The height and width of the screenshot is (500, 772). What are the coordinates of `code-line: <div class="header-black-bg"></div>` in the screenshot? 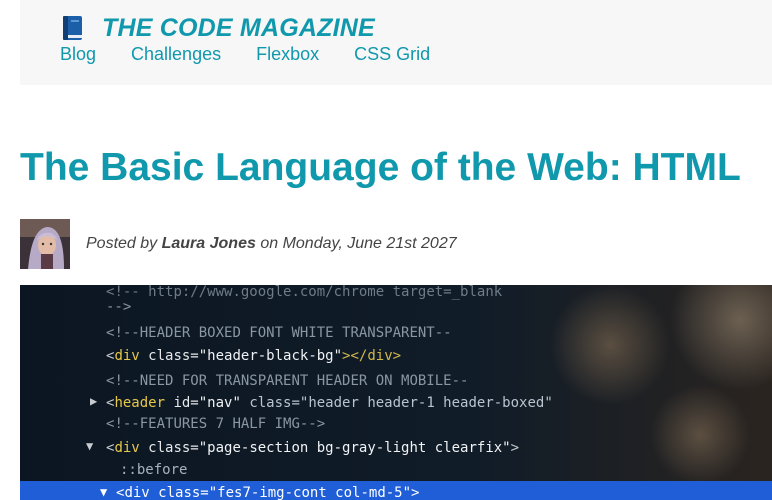 It's located at (253, 356).